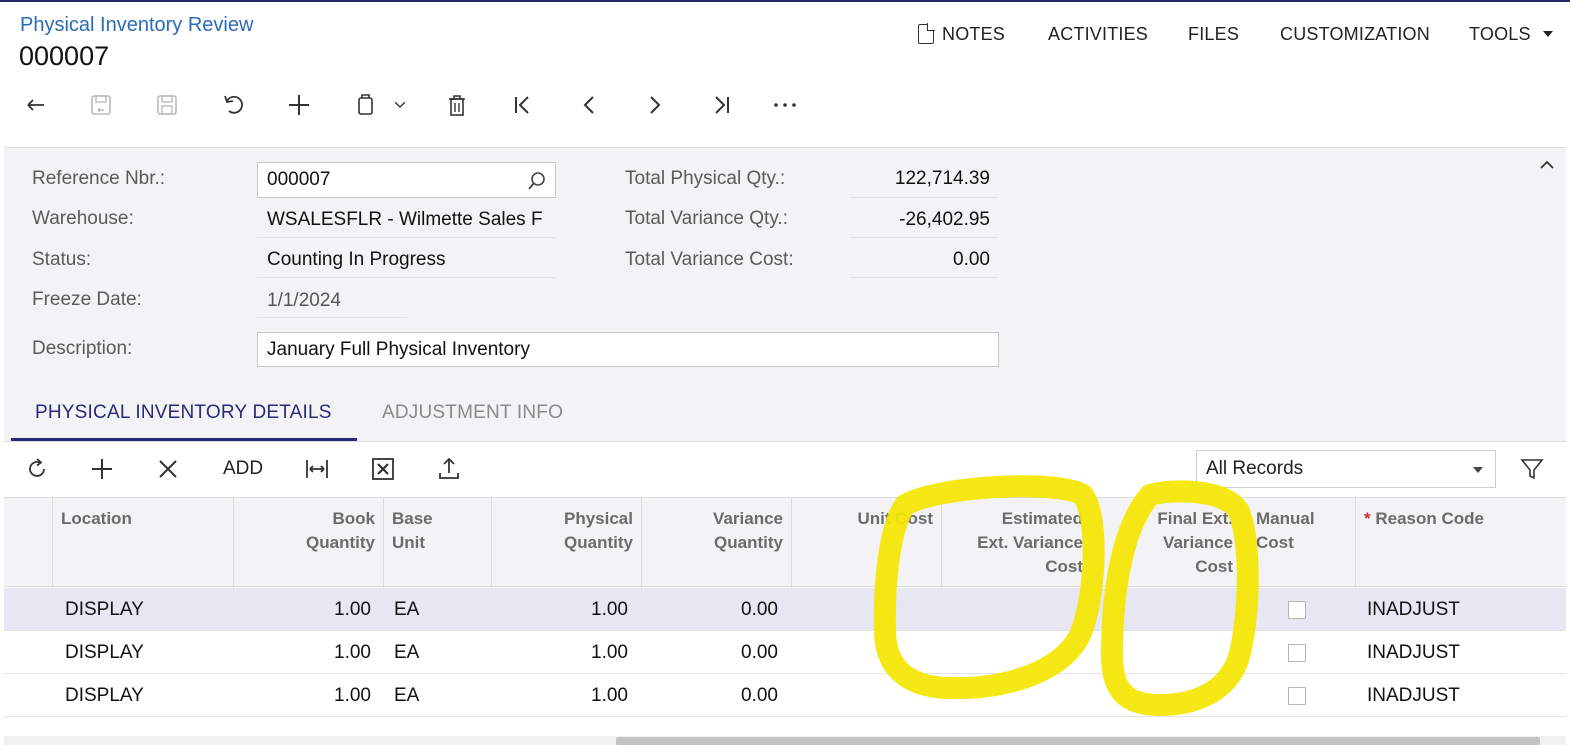 This screenshot has height=745, width=1570. Describe the element at coordinates (1213, 34) in the screenshot. I see `files-menu-item: FILES` at that location.